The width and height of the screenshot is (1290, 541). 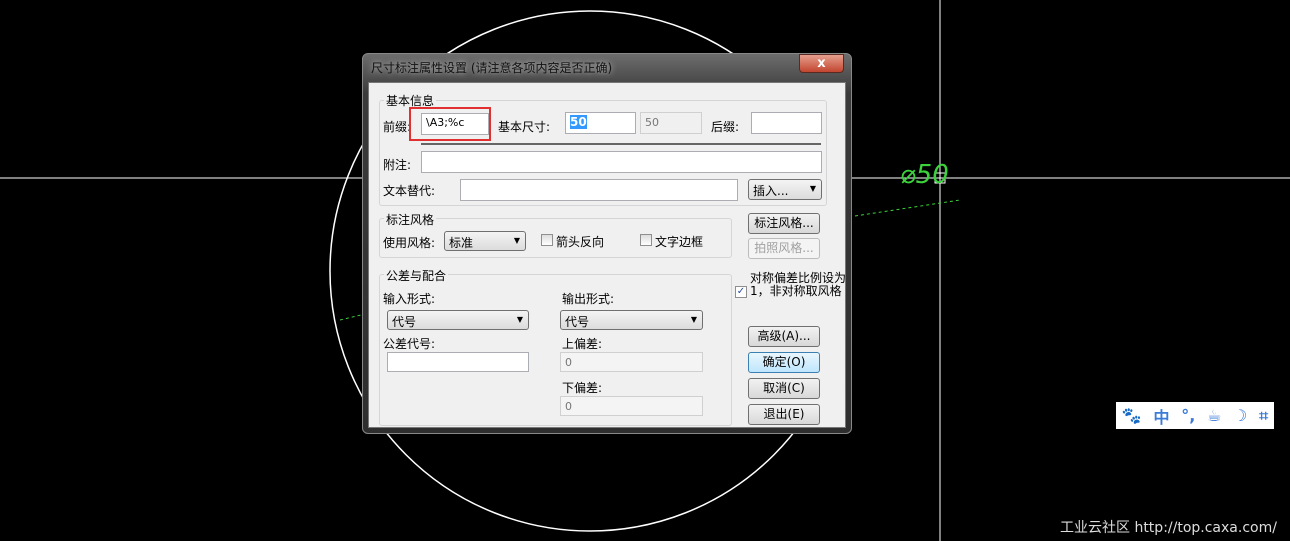 What do you see at coordinates (582, 344) in the screenshot?
I see `upper-deviation-label: 上偏差:` at bounding box center [582, 344].